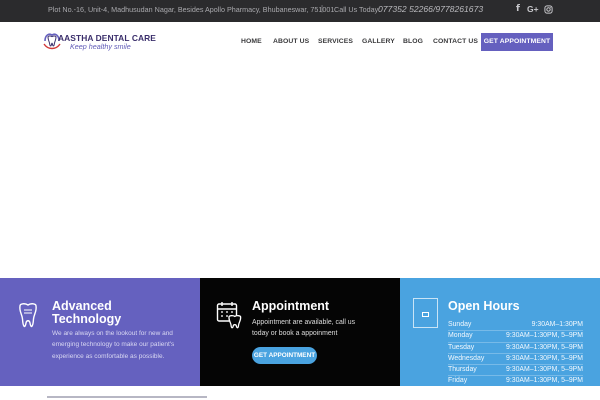 This screenshot has width=600, height=400. Describe the element at coordinates (517, 42) in the screenshot. I see `get-appointment-button: GET APPOINTMENT` at that location.